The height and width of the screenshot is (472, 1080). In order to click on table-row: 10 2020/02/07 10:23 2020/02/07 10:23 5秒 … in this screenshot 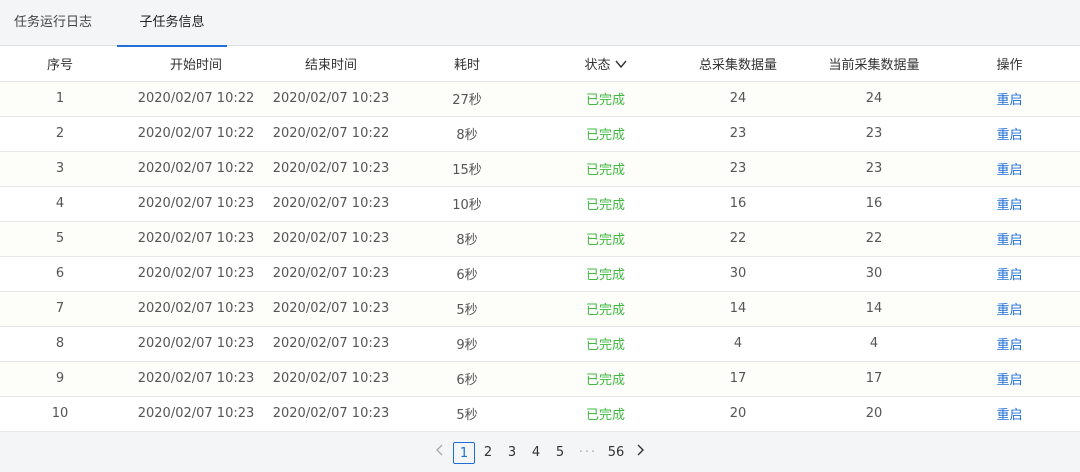, I will do `click(540, 414)`.